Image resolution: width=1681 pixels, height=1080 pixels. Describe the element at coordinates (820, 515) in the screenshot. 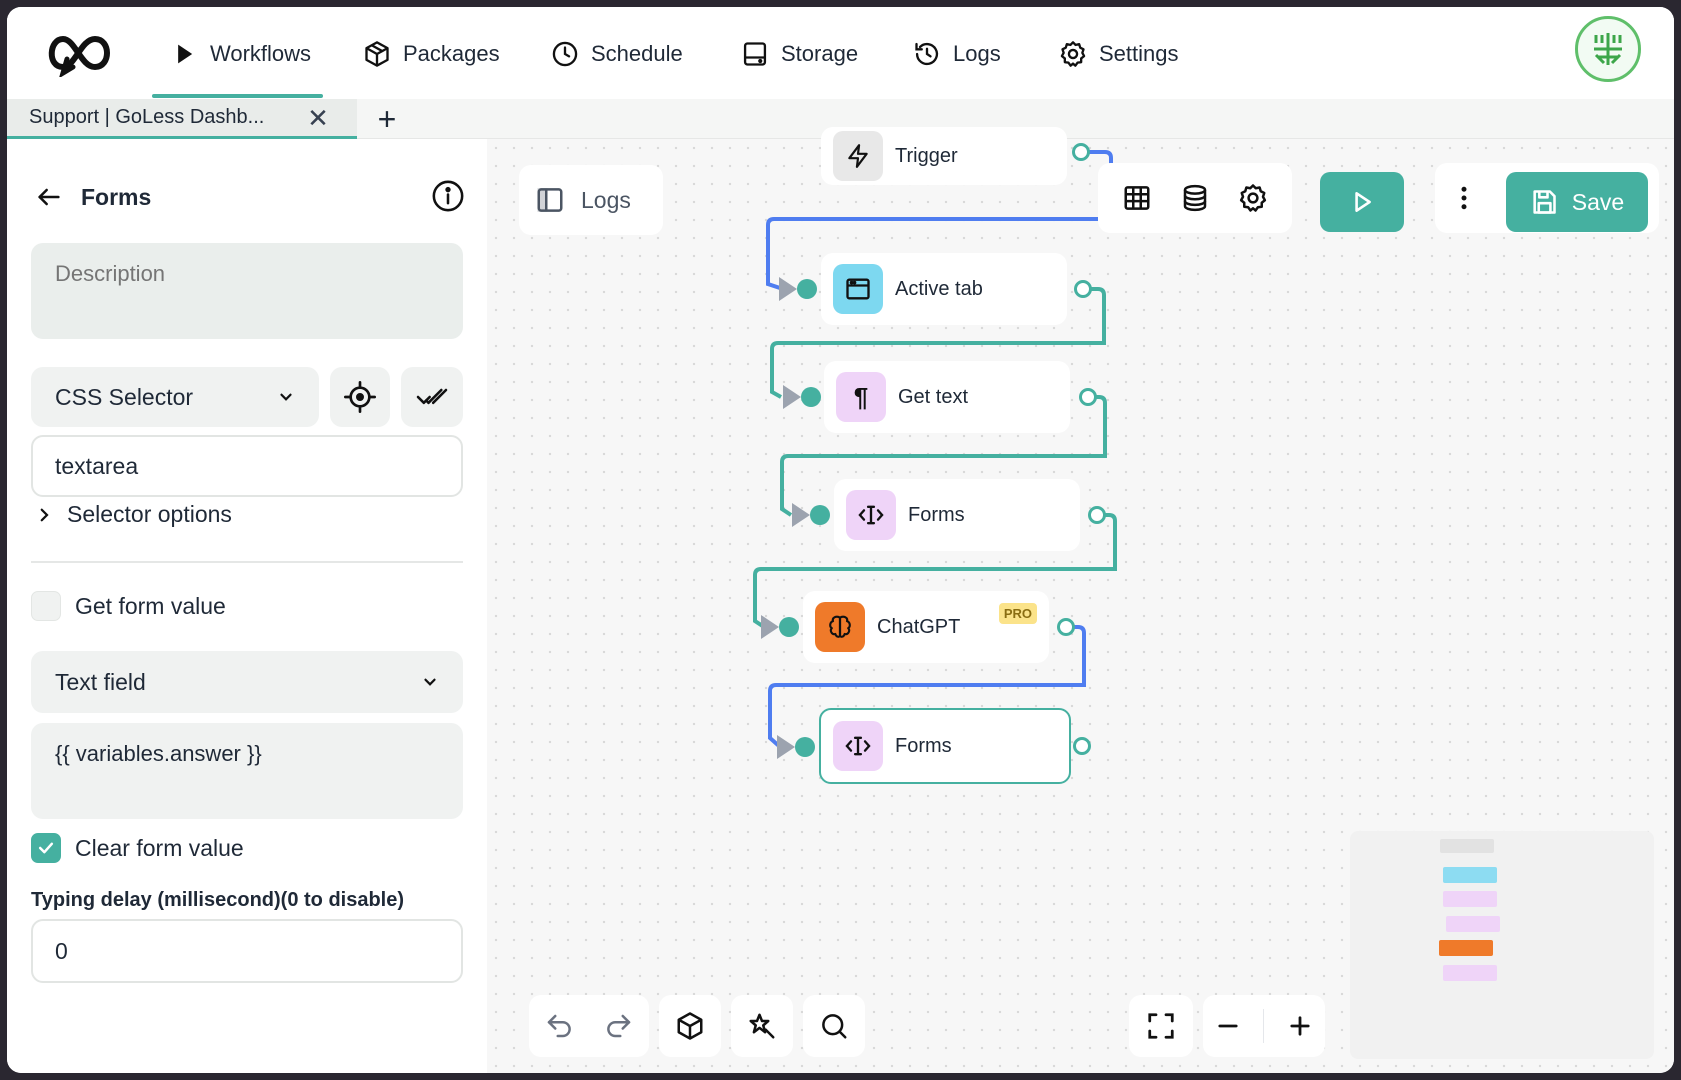

I see `forms-input-port` at that location.